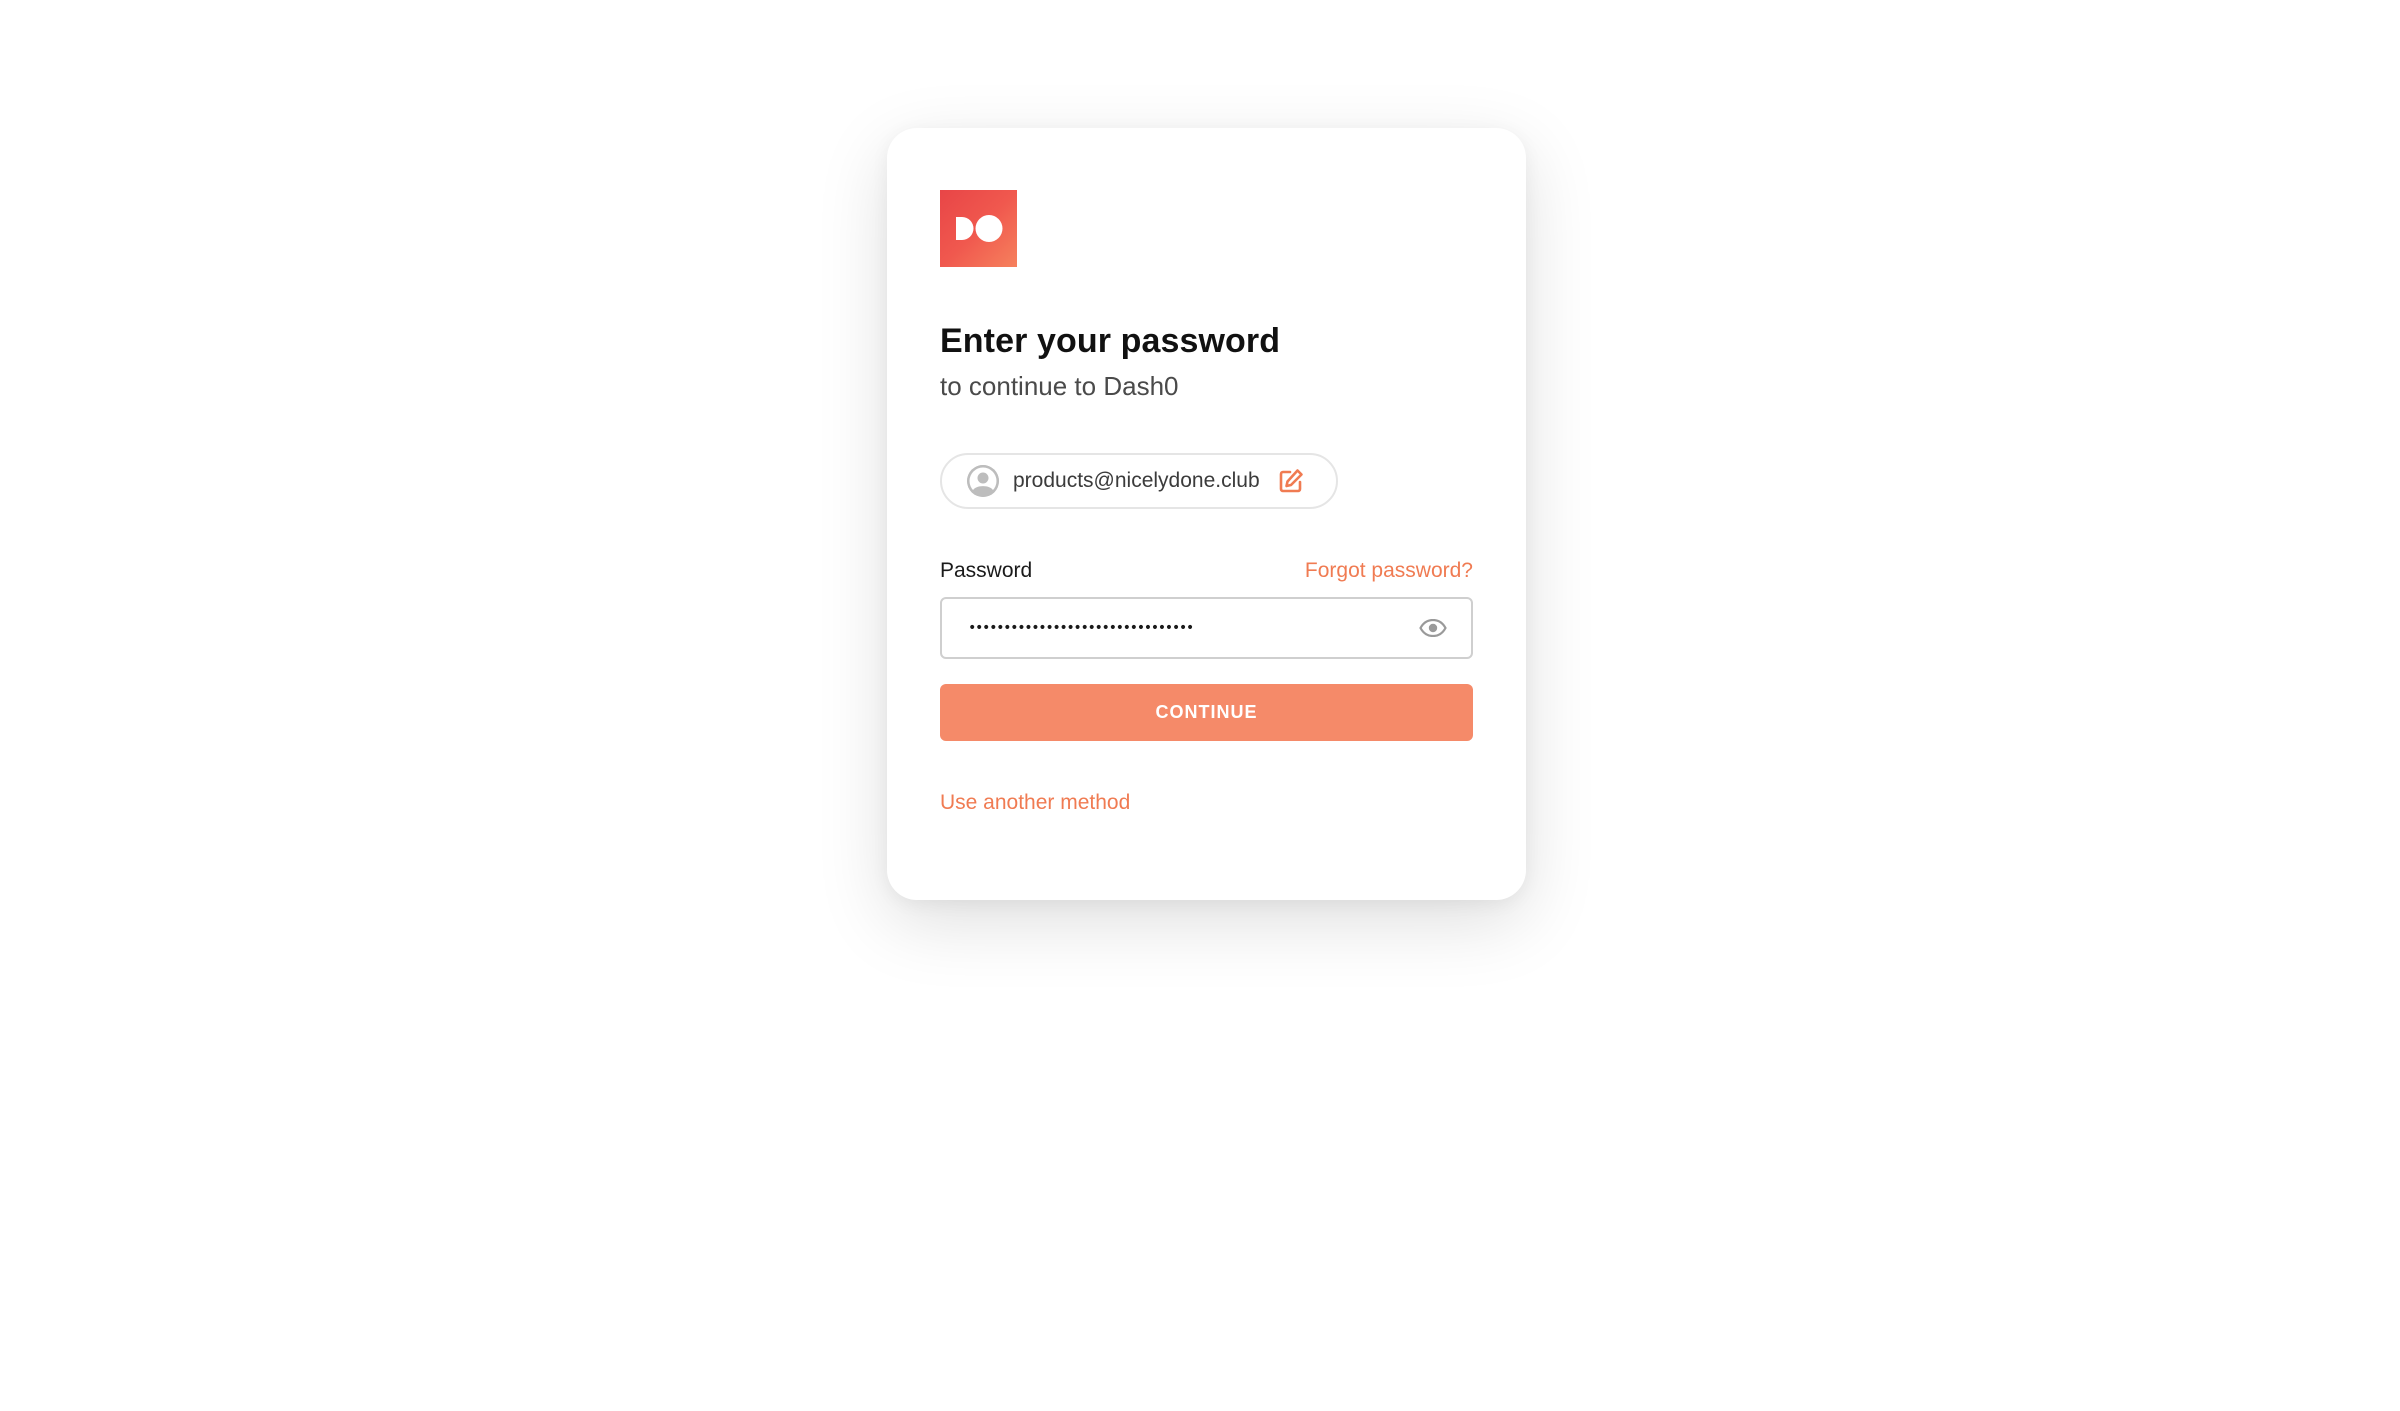 The height and width of the screenshot is (1411, 2400). Describe the element at coordinates (1059, 386) in the screenshot. I see `page-subtitle: to continue to Dash0` at that location.